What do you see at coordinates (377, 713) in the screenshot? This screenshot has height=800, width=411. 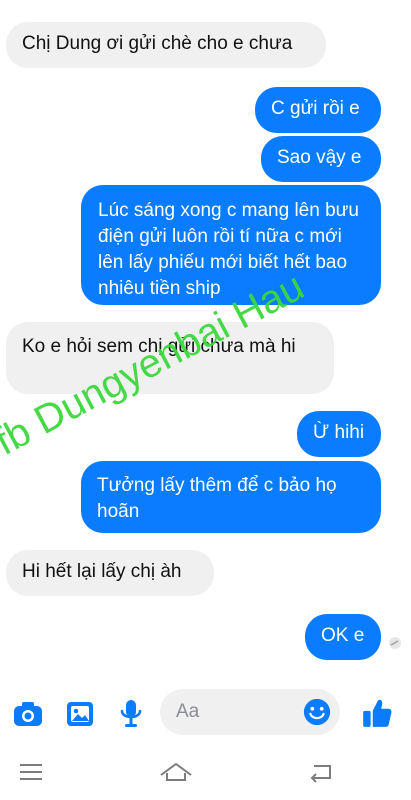 I see `thumbs-up-icon` at bounding box center [377, 713].